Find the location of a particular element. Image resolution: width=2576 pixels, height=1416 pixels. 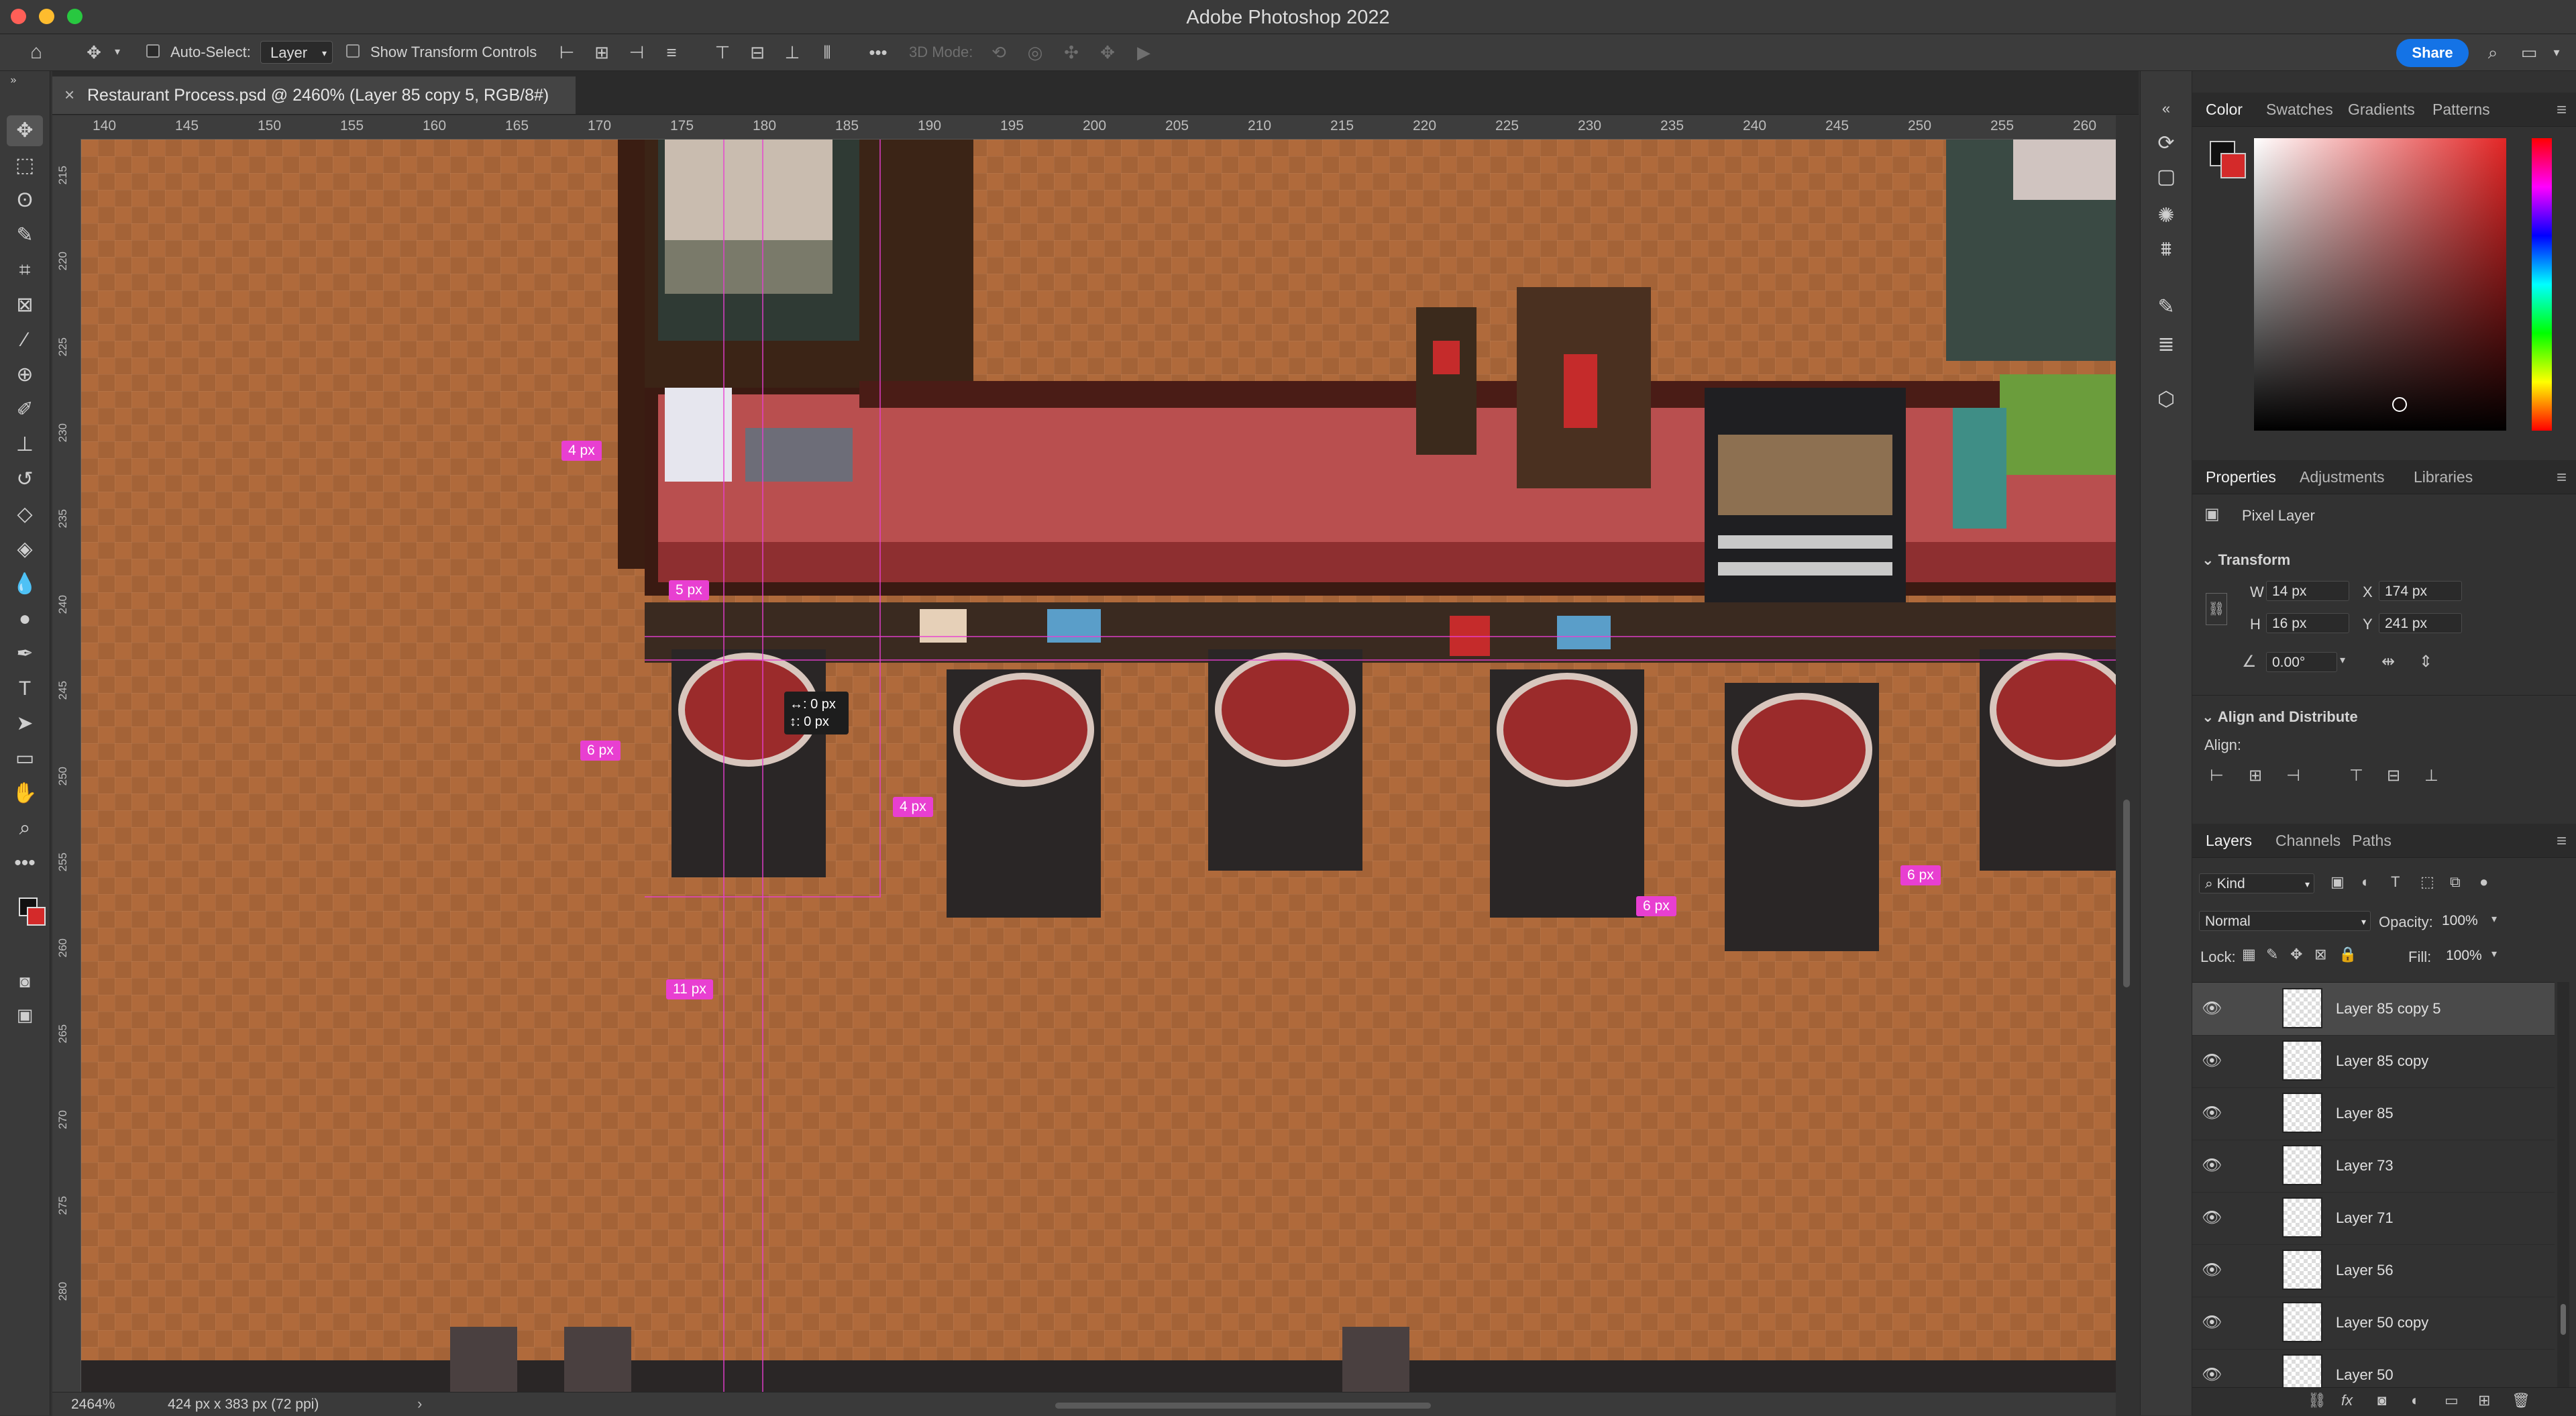

tab-properties: Properties is located at coordinates (2241, 477).